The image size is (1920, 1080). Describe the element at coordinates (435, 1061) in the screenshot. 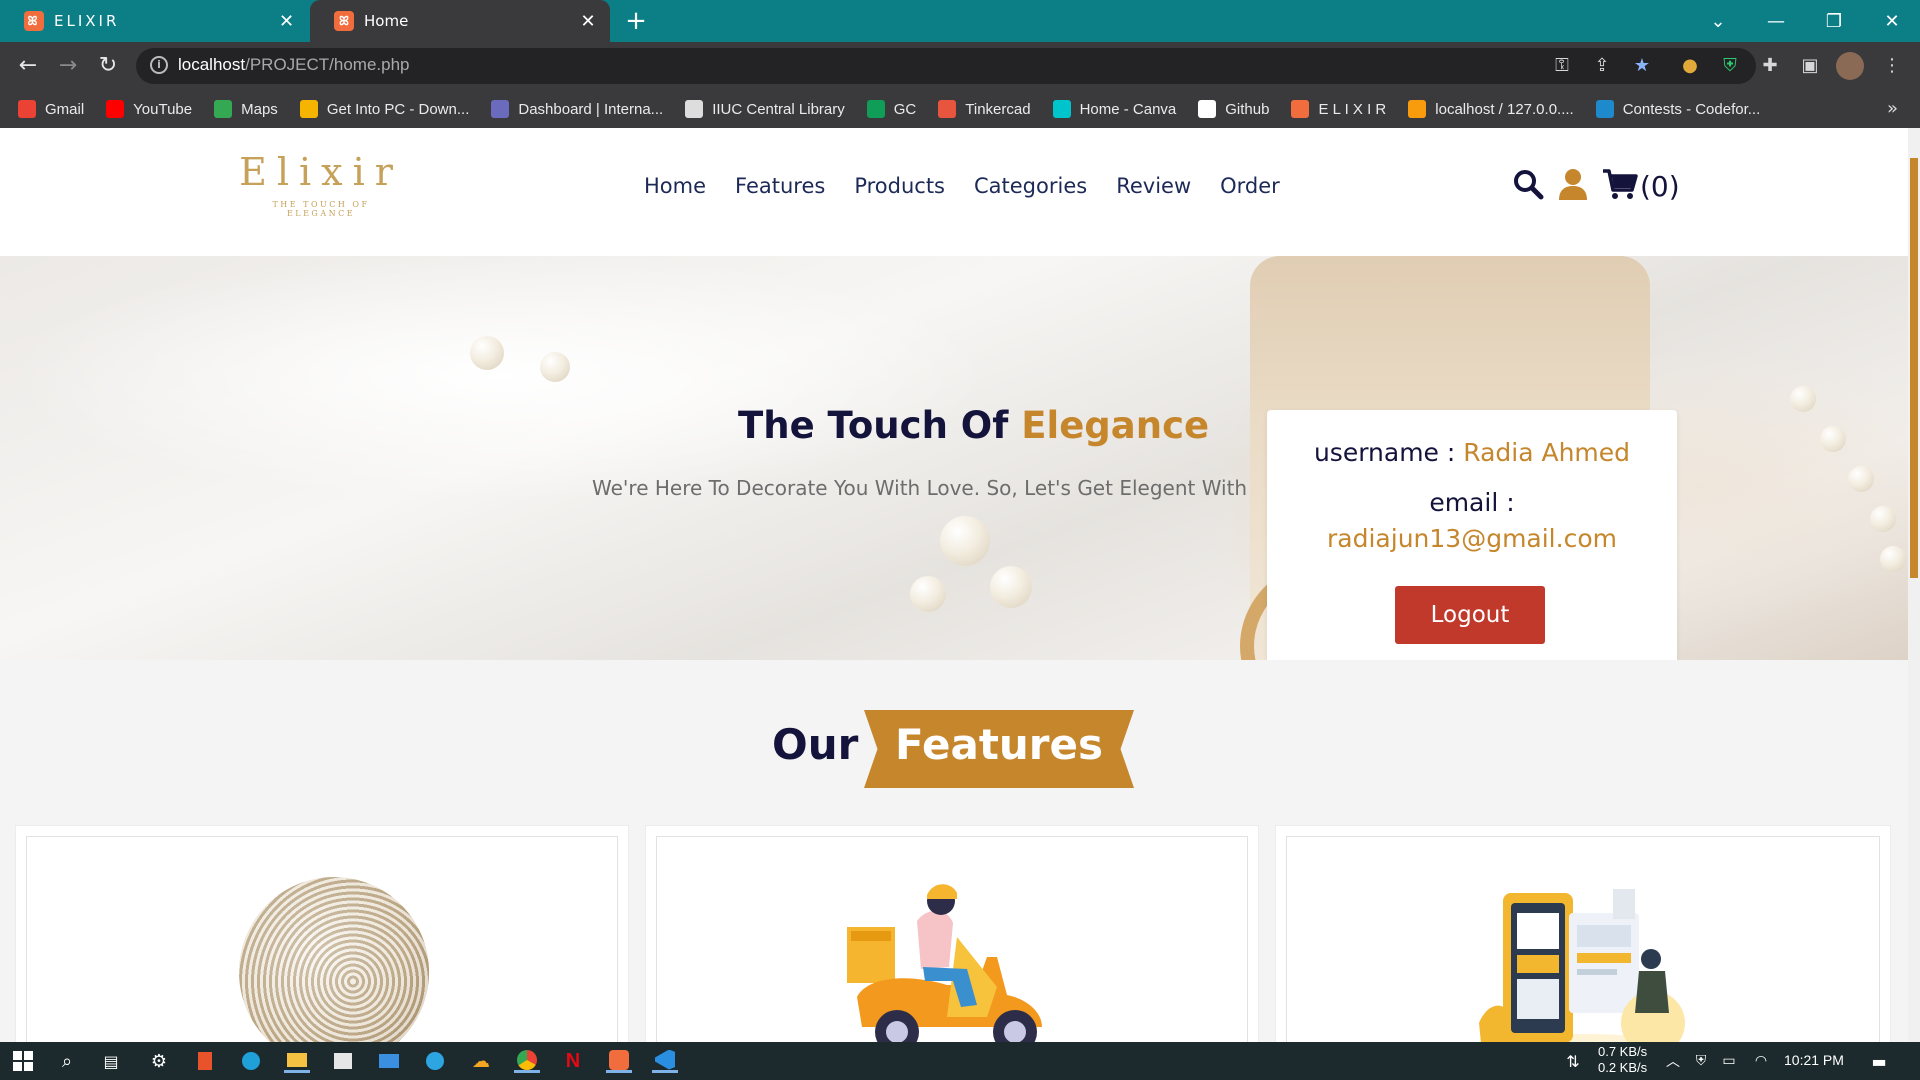

I see `telegram-icon` at that location.